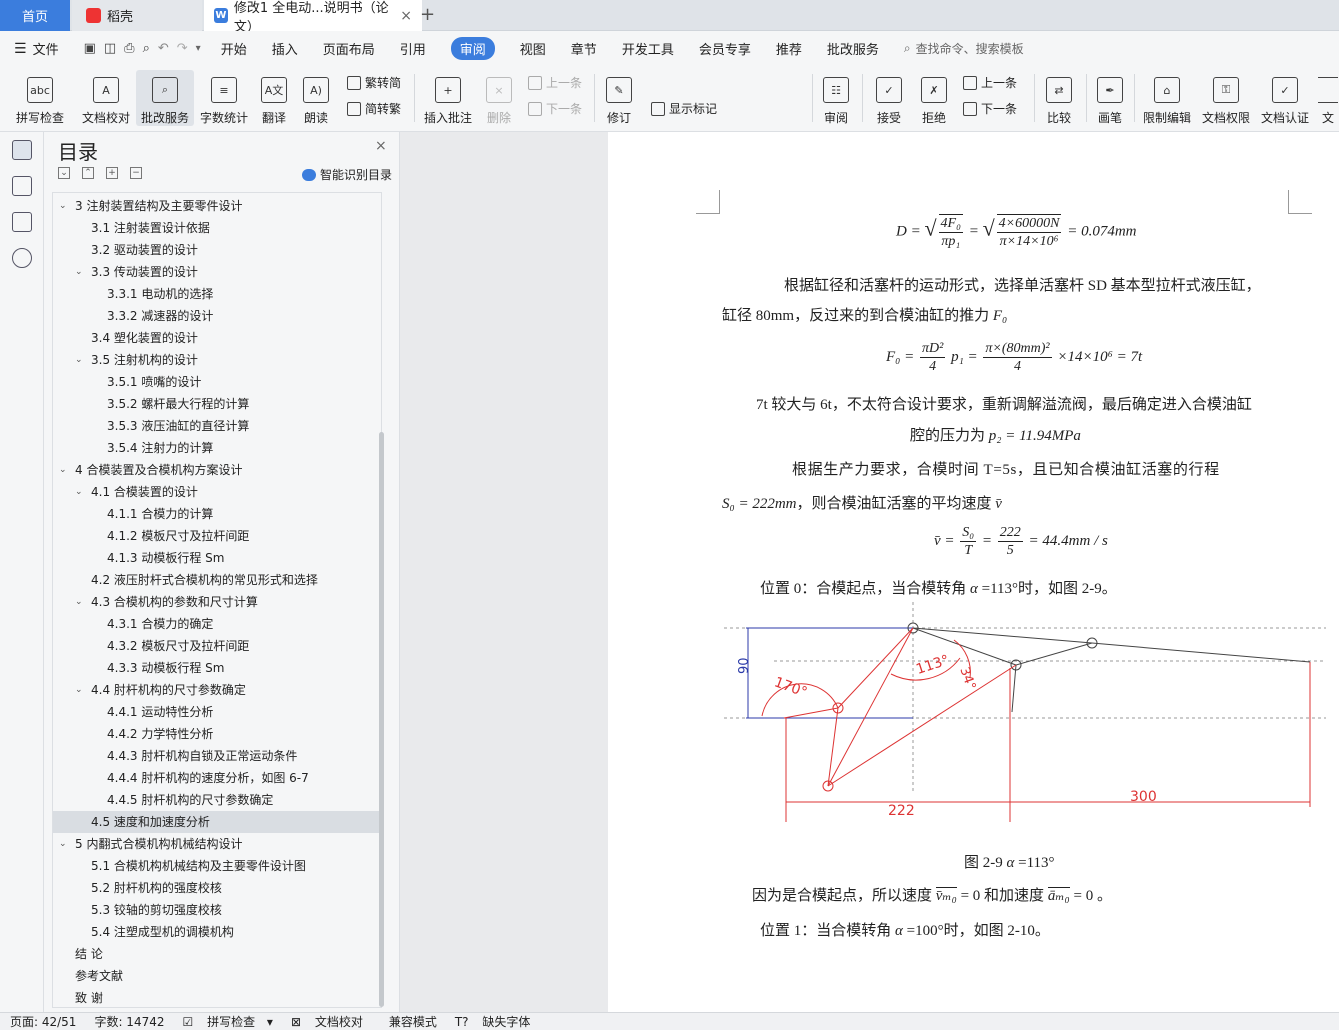 This screenshot has height=1030, width=1339. Describe the element at coordinates (990, 108) in the screenshot. I see `next-change-button: 下一条` at that location.